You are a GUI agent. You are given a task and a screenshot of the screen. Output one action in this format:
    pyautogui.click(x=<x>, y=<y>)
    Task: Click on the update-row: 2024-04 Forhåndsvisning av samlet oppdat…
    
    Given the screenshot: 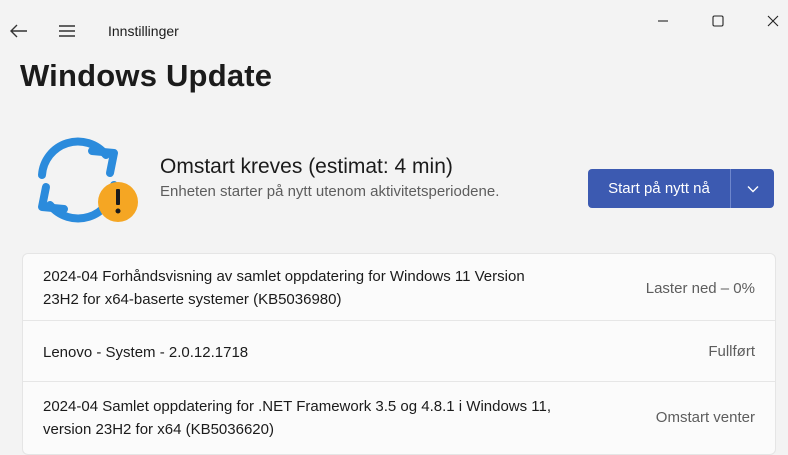 What is the action you would take?
    pyautogui.click(x=399, y=287)
    